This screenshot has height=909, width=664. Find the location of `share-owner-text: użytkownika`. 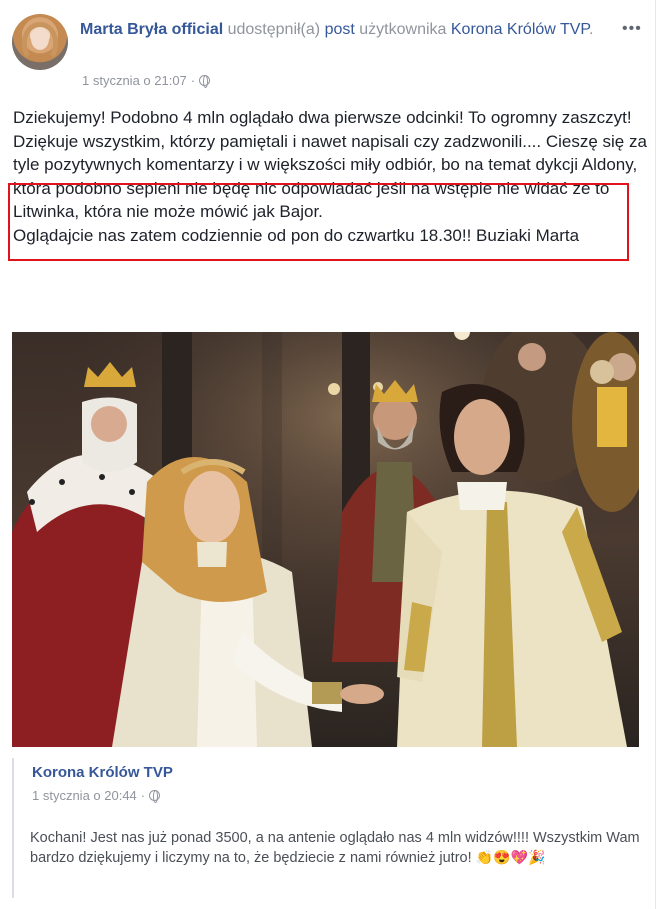

share-owner-text: użytkownika is located at coordinates (403, 29).